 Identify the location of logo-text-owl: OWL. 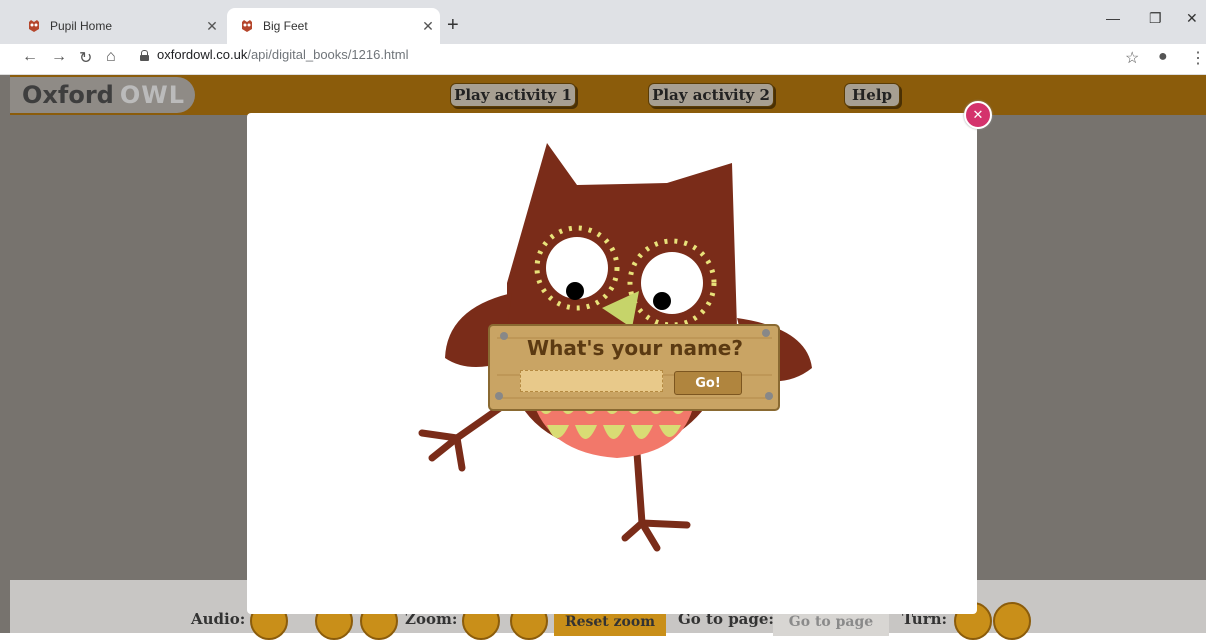
(152, 95).